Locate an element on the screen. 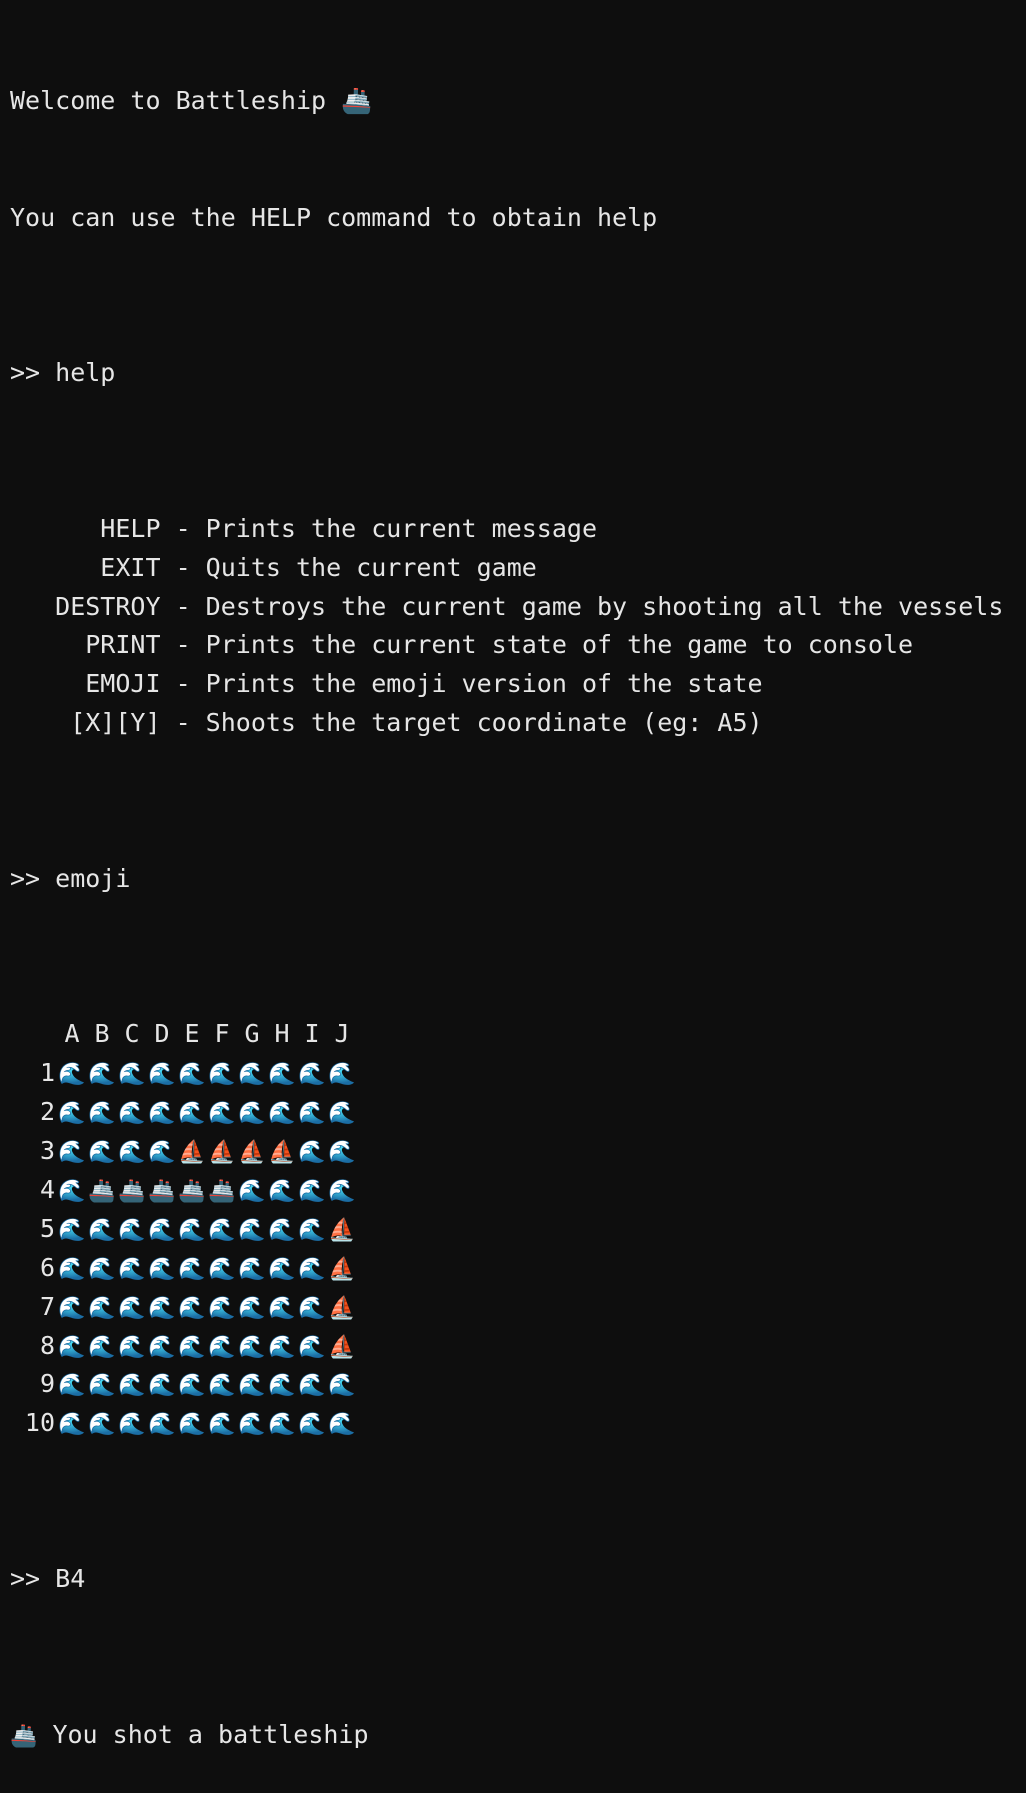 The height and width of the screenshot is (1793, 1026). board-row: 3 🌊 🌊 🌊 🌊 ⛵ ⛵ ⛵ ⛵ 🌊 🌊 is located at coordinates (506, 1151).